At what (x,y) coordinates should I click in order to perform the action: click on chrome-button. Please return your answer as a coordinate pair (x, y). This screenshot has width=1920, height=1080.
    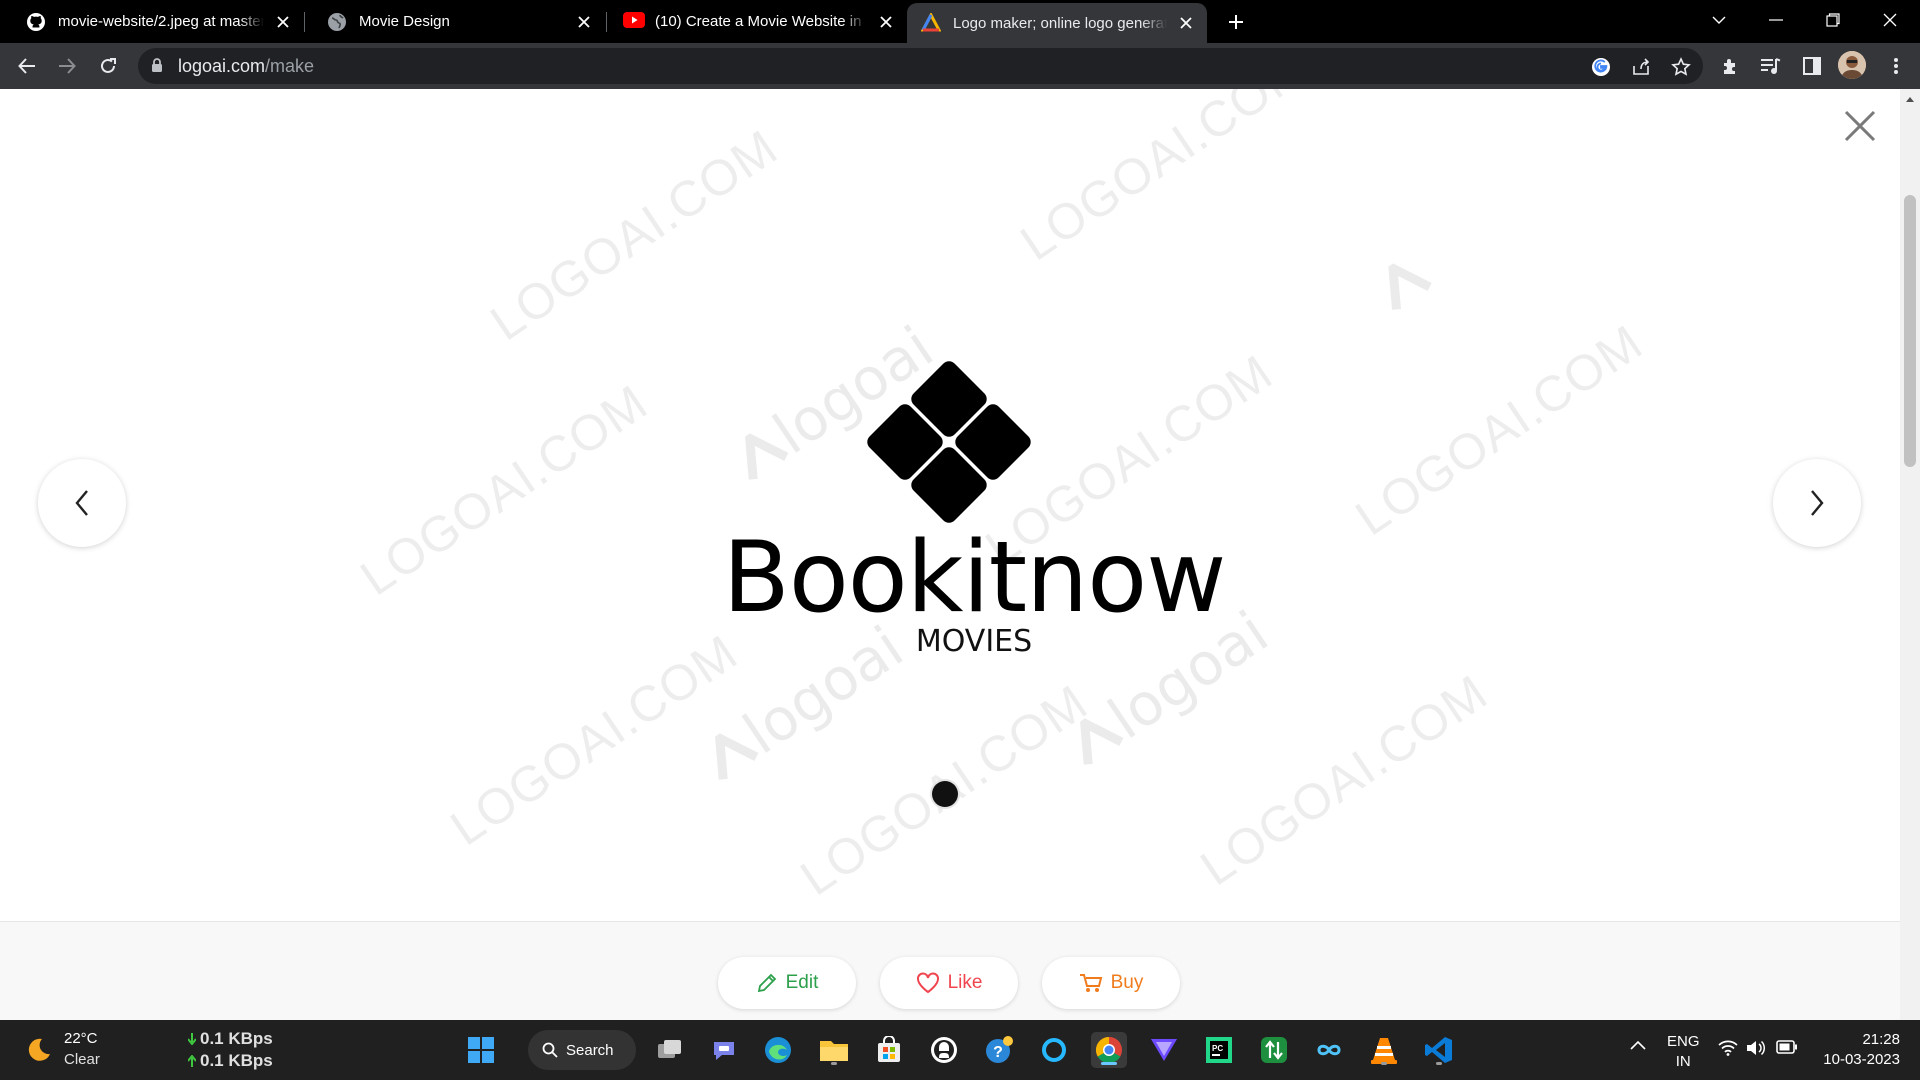
    Looking at the image, I should click on (1109, 1050).